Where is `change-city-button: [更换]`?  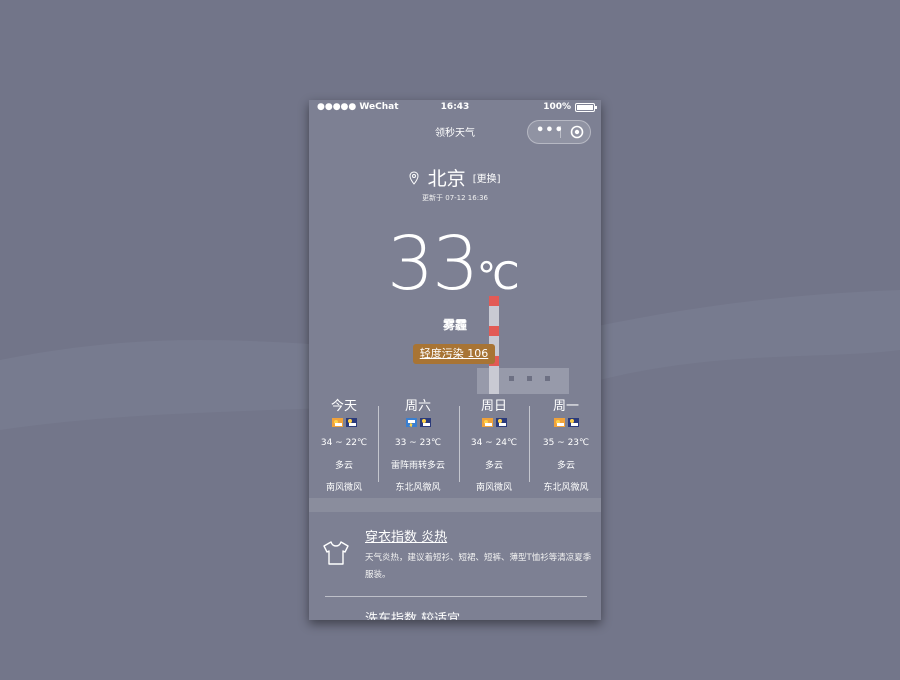 change-city-button: [更换] is located at coordinates (487, 179).